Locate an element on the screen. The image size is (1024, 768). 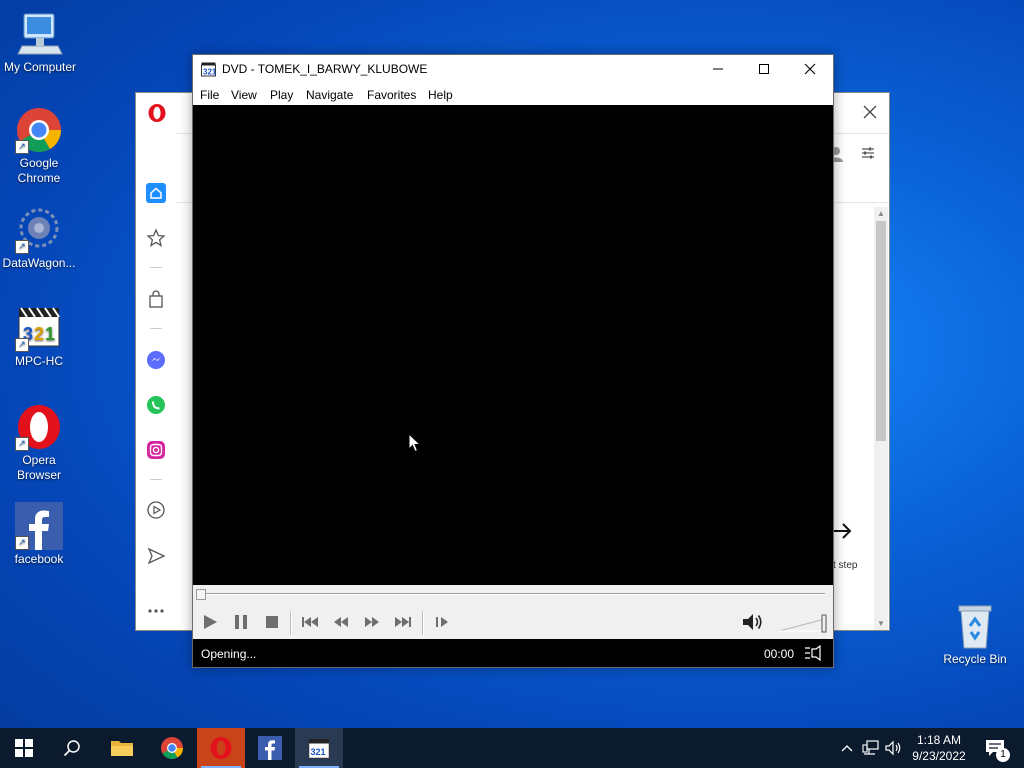
desktop-icon-label: My Computer is located at coordinates (40, 67).